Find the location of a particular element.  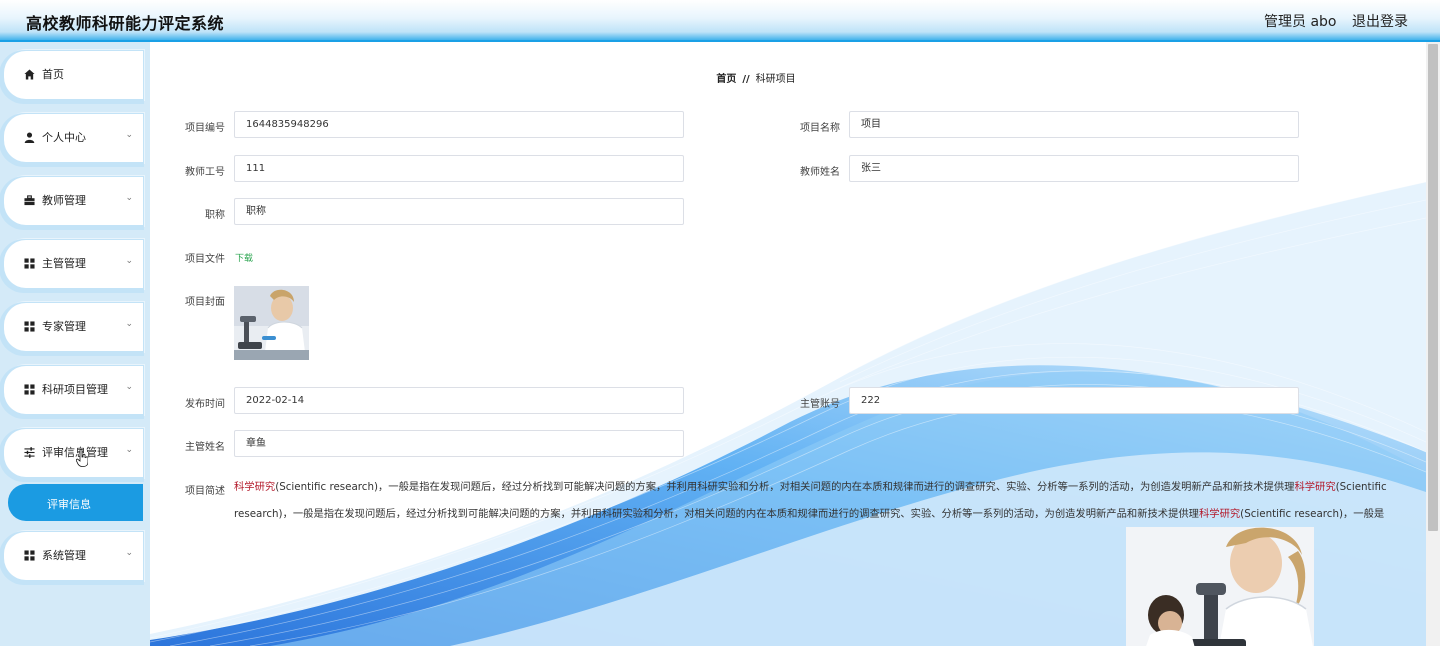

teacher-id-field: 111 is located at coordinates (459, 168).